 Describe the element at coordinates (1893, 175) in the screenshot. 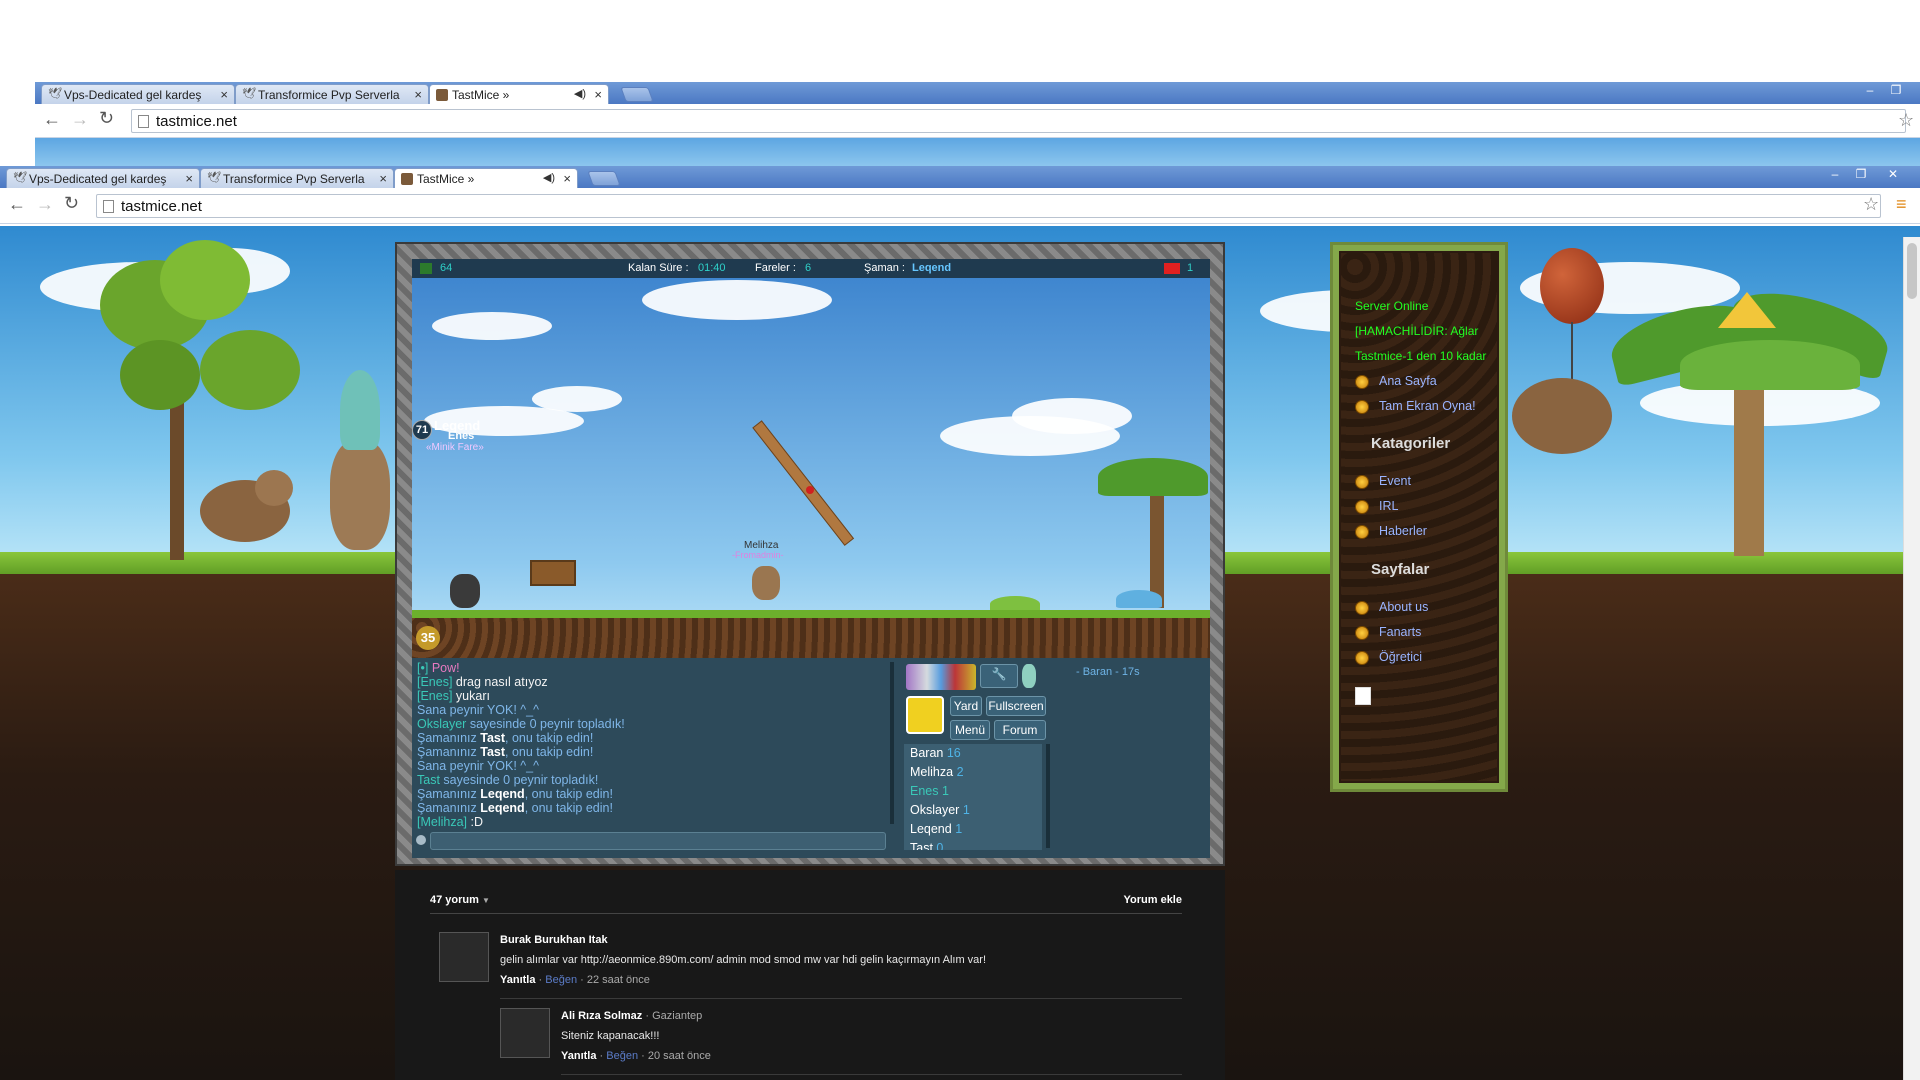

I see `close-window-icon: ✕` at that location.